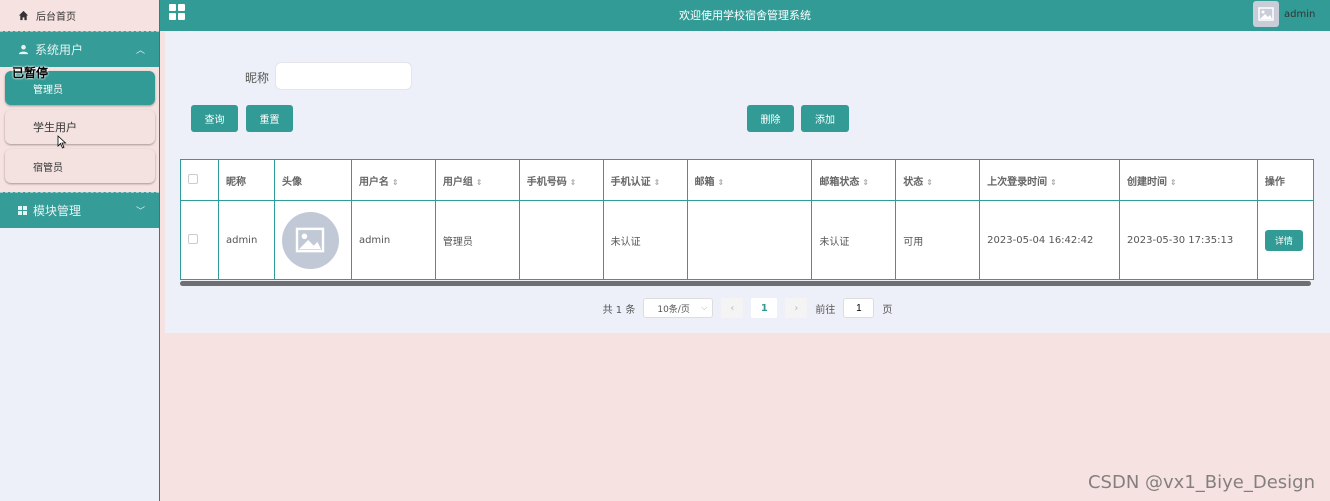  I want to click on chevron-left-icon: ‹, so click(732, 308).